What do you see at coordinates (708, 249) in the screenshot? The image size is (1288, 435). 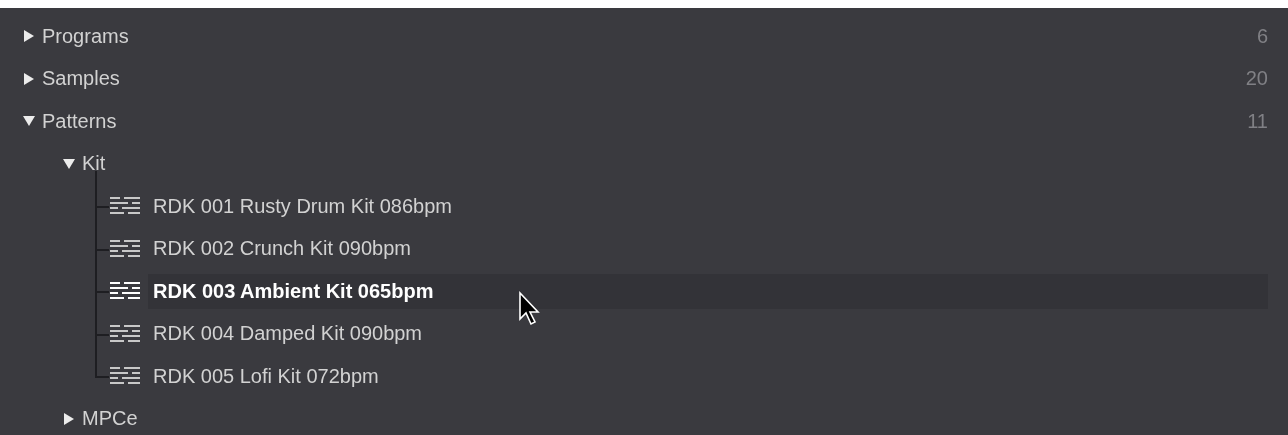 I see `pattern-item: RDK 002 Crunch Kit 090bpm` at bounding box center [708, 249].